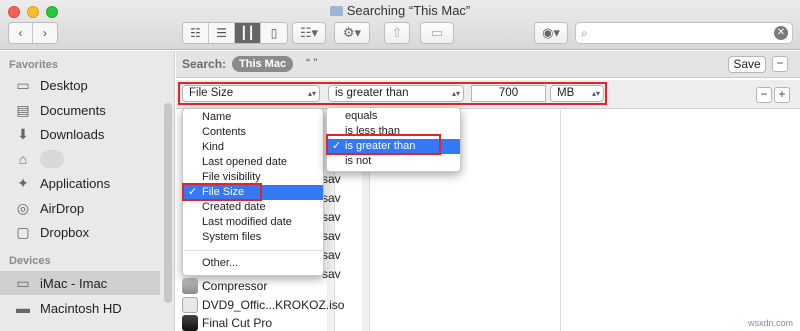  I want to click on icon-view-button: ☷, so click(196, 33).